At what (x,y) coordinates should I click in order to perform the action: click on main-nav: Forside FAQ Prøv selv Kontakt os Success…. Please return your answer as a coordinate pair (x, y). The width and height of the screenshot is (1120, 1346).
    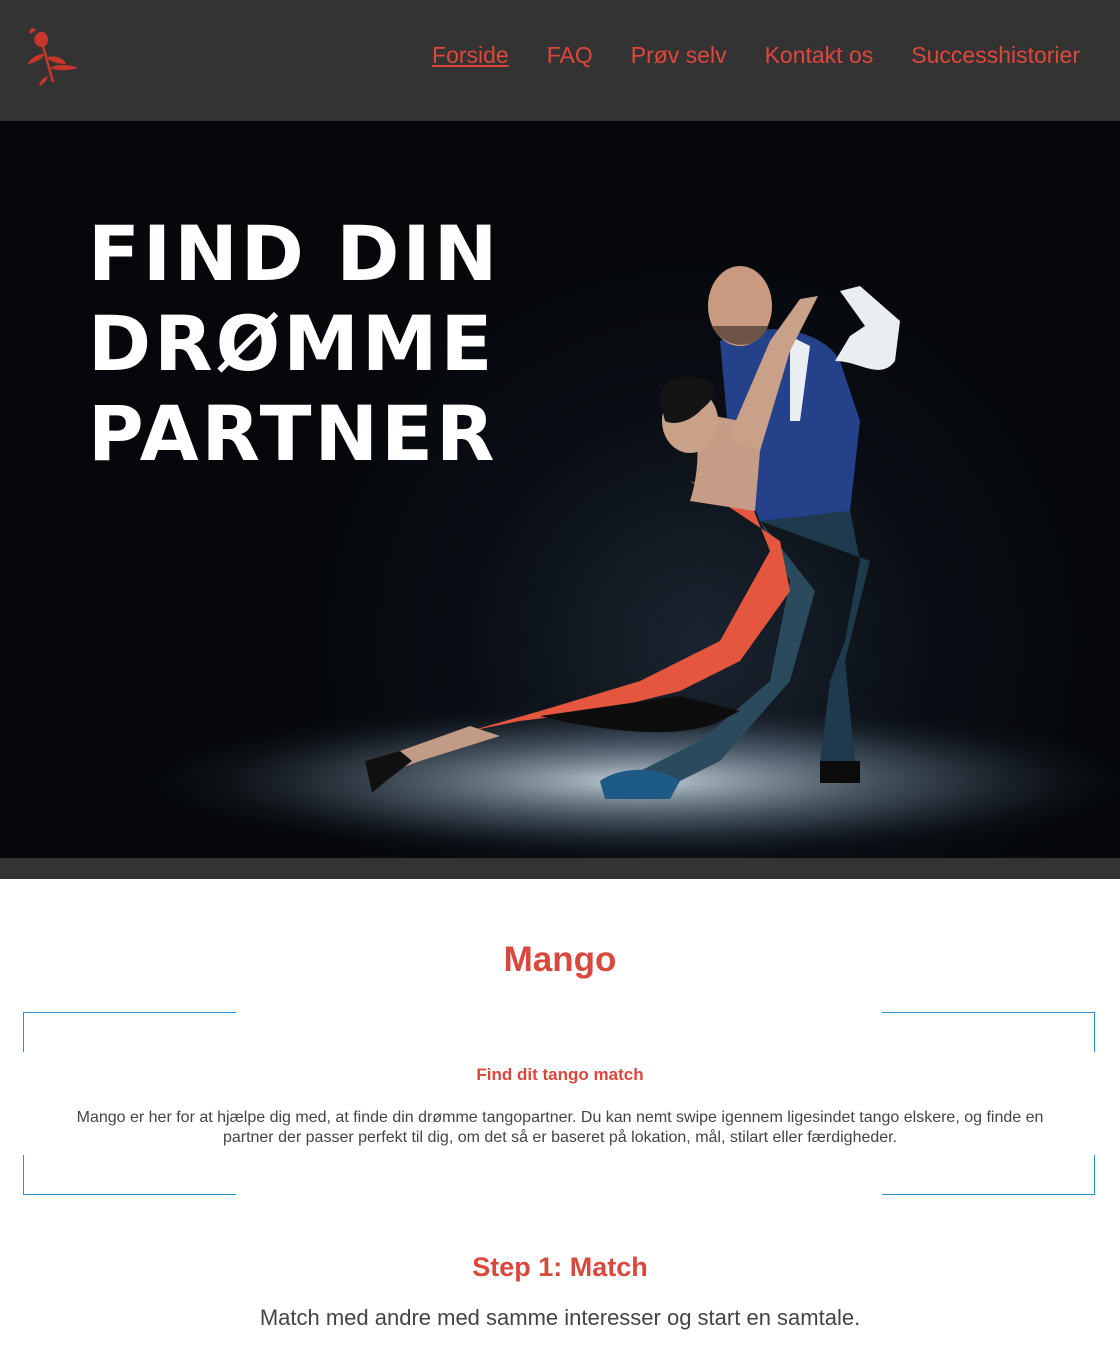
    Looking at the image, I should click on (737, 55).